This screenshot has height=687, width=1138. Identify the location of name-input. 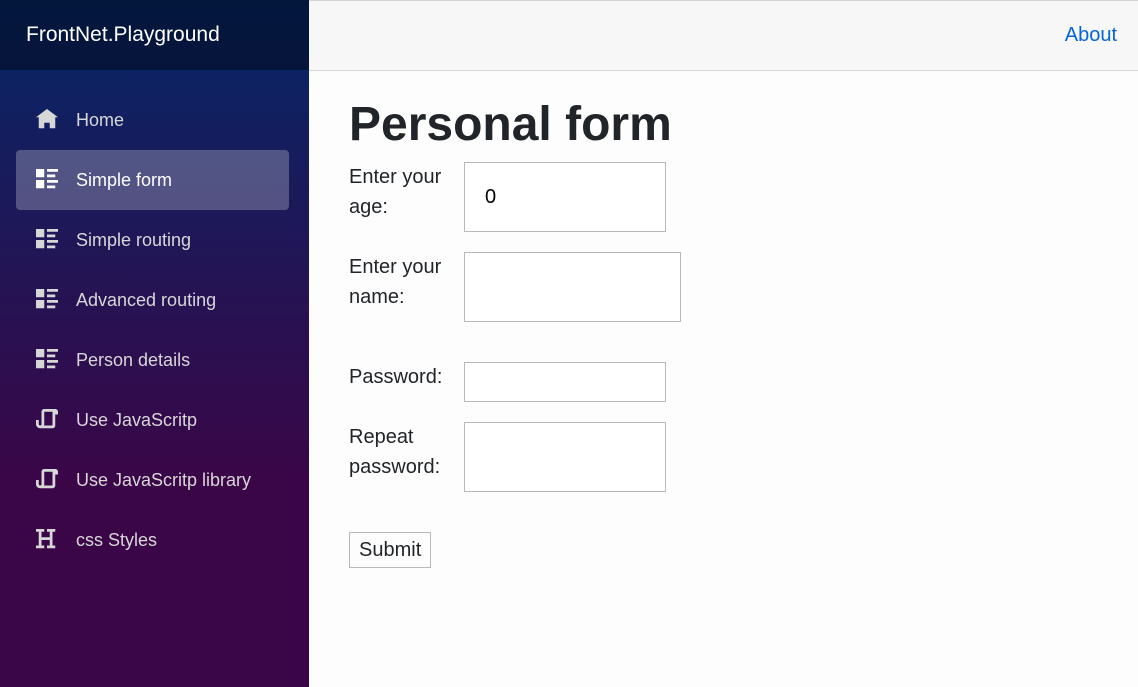
(572, 287).